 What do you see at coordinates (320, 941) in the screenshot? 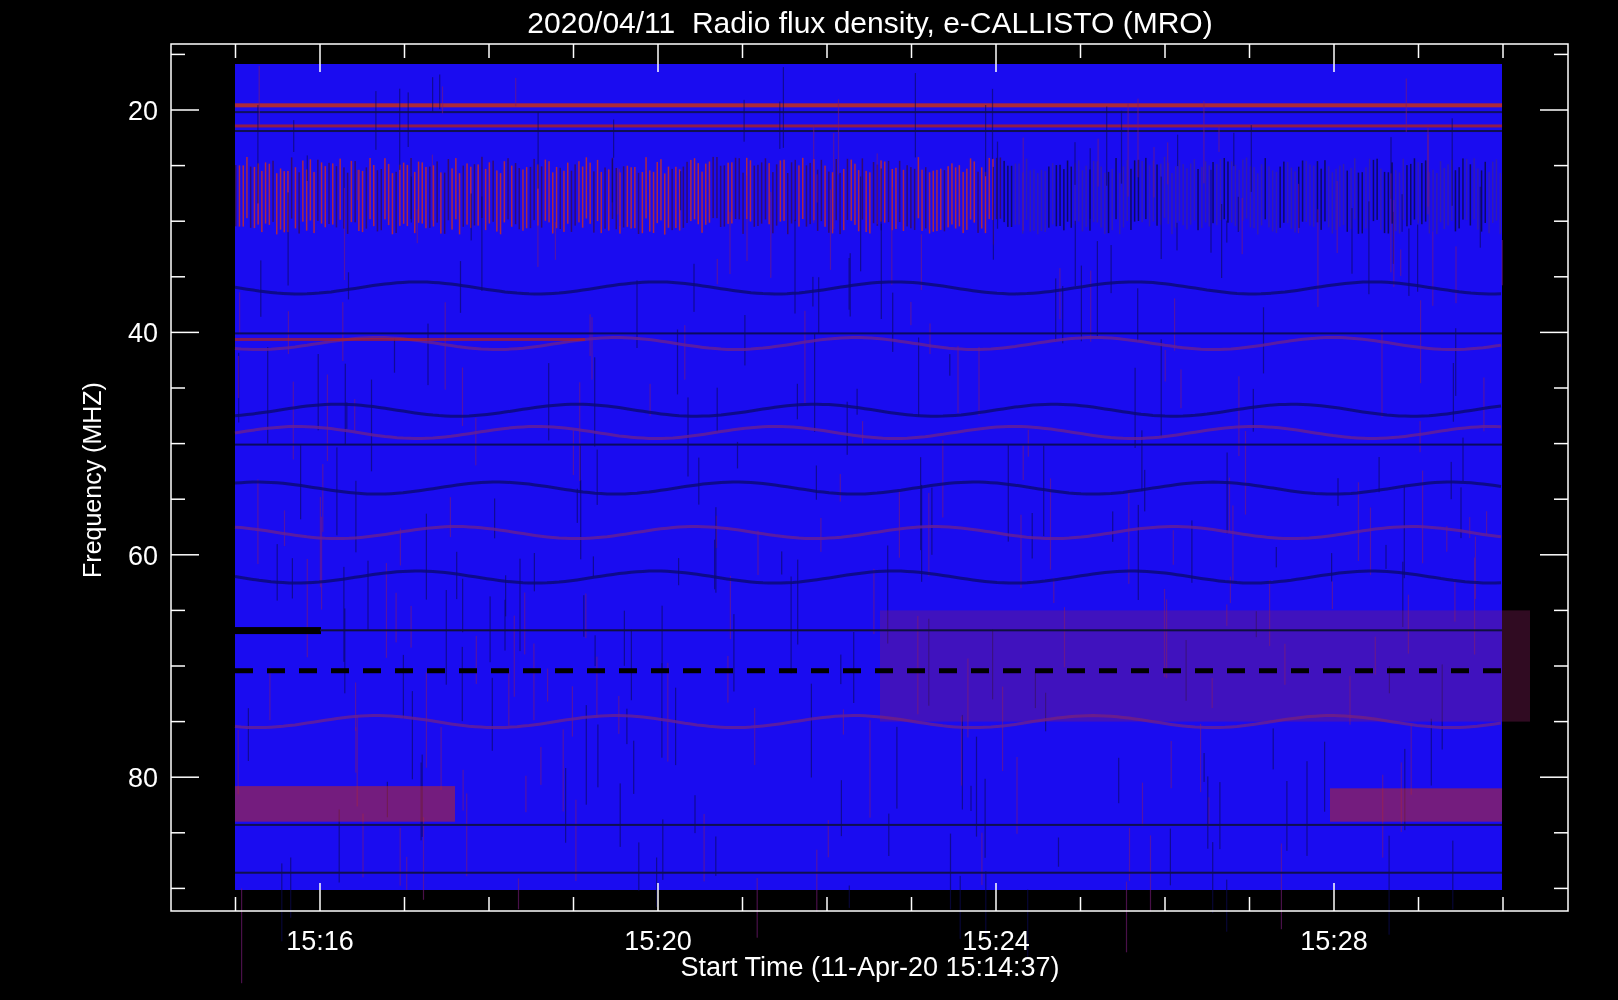
I see `tick-label: 15:16` at bounding box center [320, 941].